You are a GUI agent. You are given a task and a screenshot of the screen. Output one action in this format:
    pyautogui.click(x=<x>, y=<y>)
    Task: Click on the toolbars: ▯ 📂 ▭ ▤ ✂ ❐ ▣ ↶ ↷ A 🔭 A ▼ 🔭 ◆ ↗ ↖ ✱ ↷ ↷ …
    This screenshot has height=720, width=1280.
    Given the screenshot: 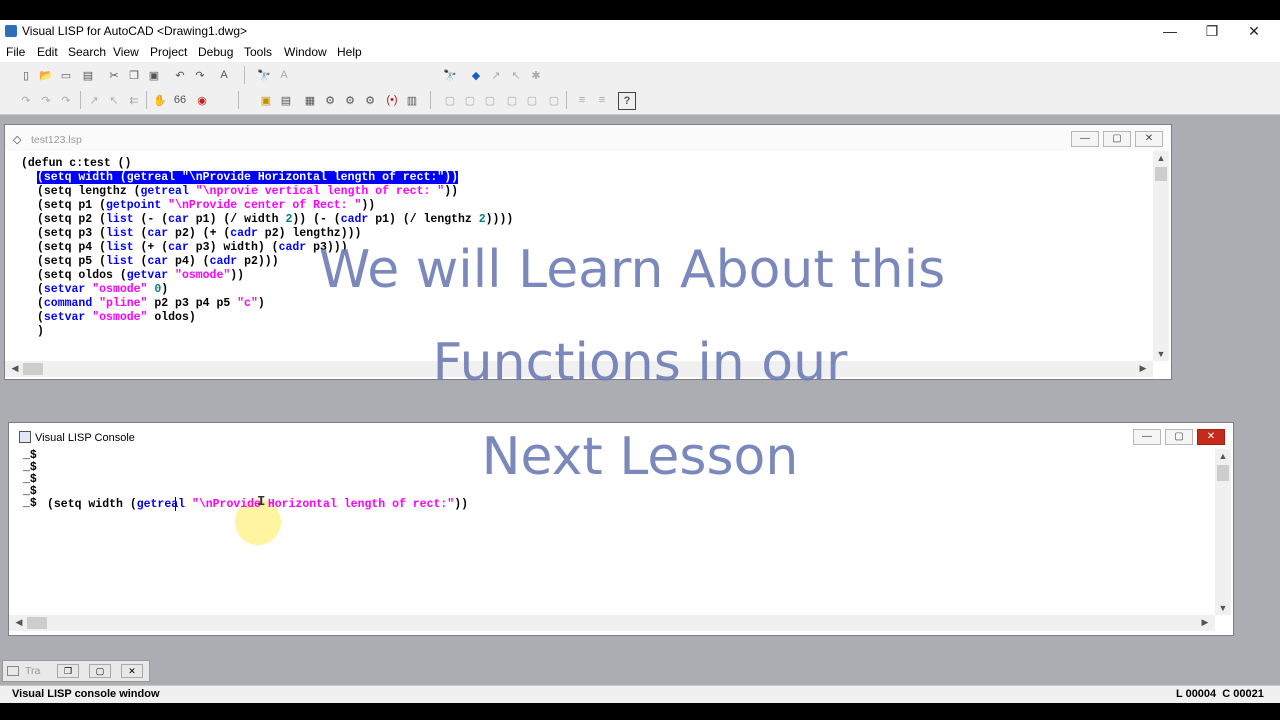 What is the action you would take?
    pyautogui.click(x=640, y=104)
    